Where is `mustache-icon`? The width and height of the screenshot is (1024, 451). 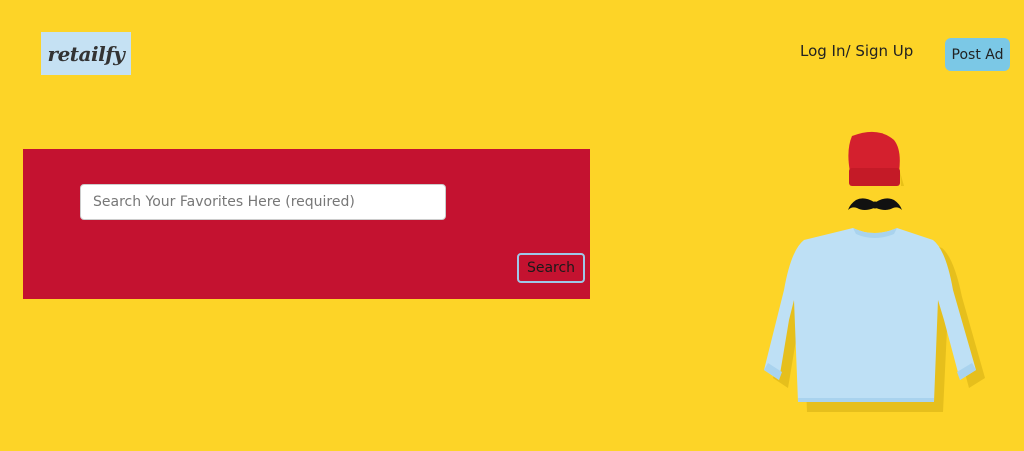
mustache-icon is located at coordinates (875, 204).